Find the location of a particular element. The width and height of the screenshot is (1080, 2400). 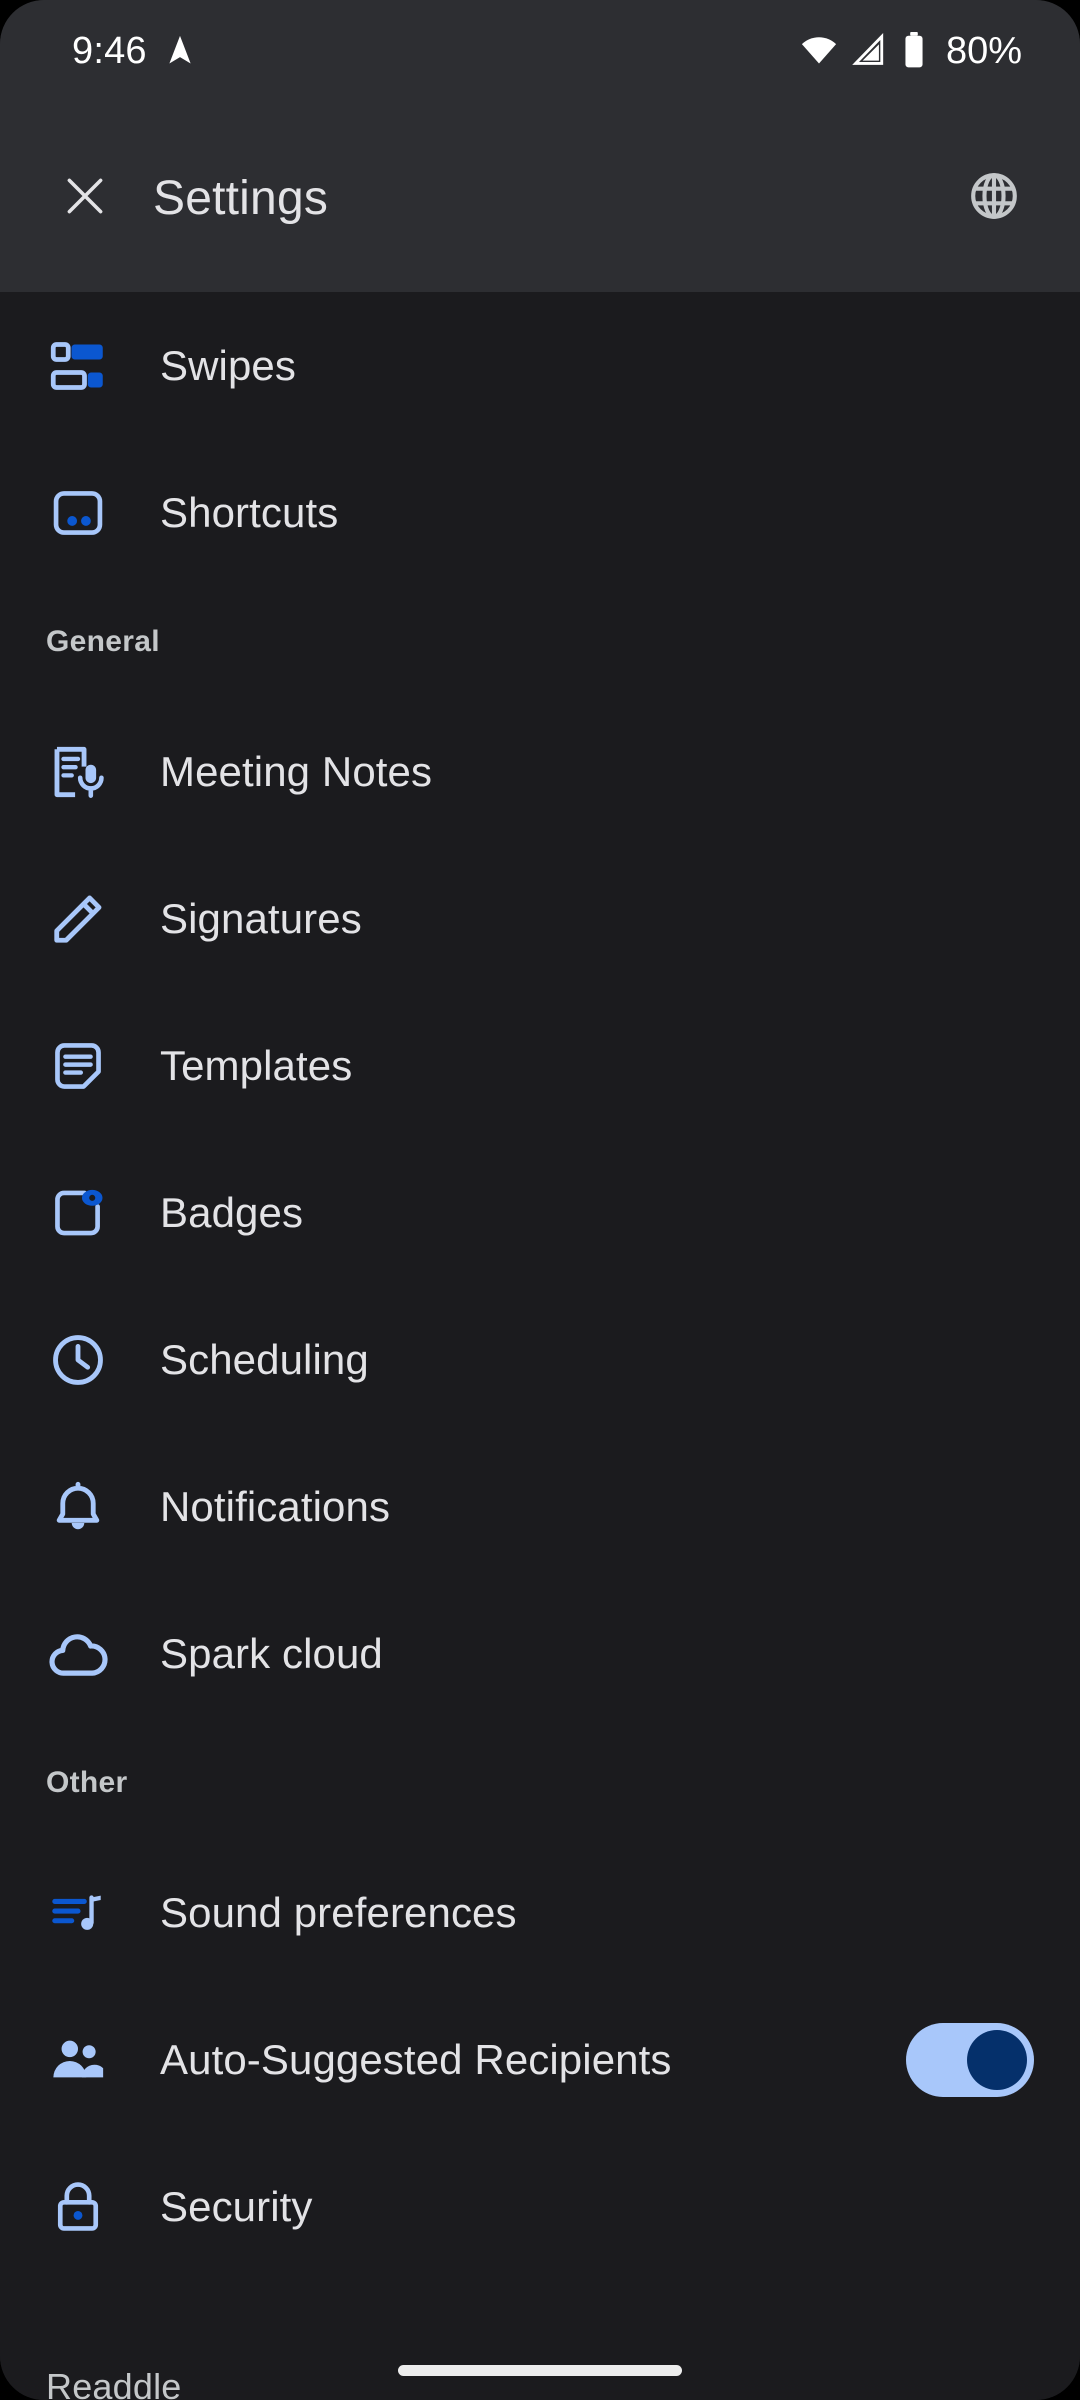

meeting-notes-icon is located at coordinates (78, 772).